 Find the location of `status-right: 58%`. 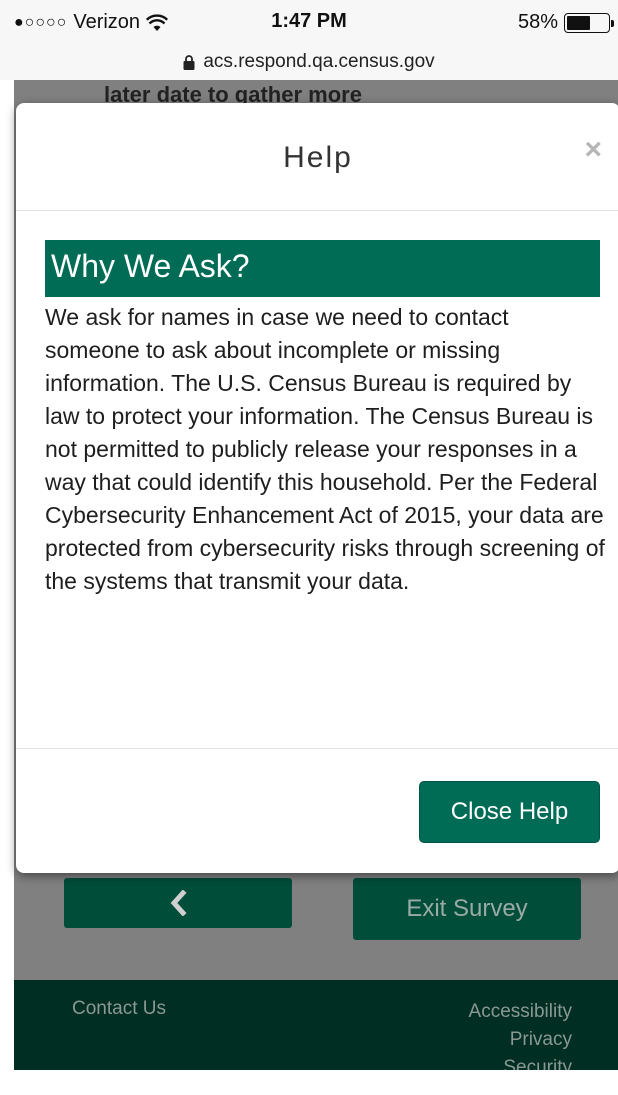

status-right: 58% is located at coordinates (565, 22).